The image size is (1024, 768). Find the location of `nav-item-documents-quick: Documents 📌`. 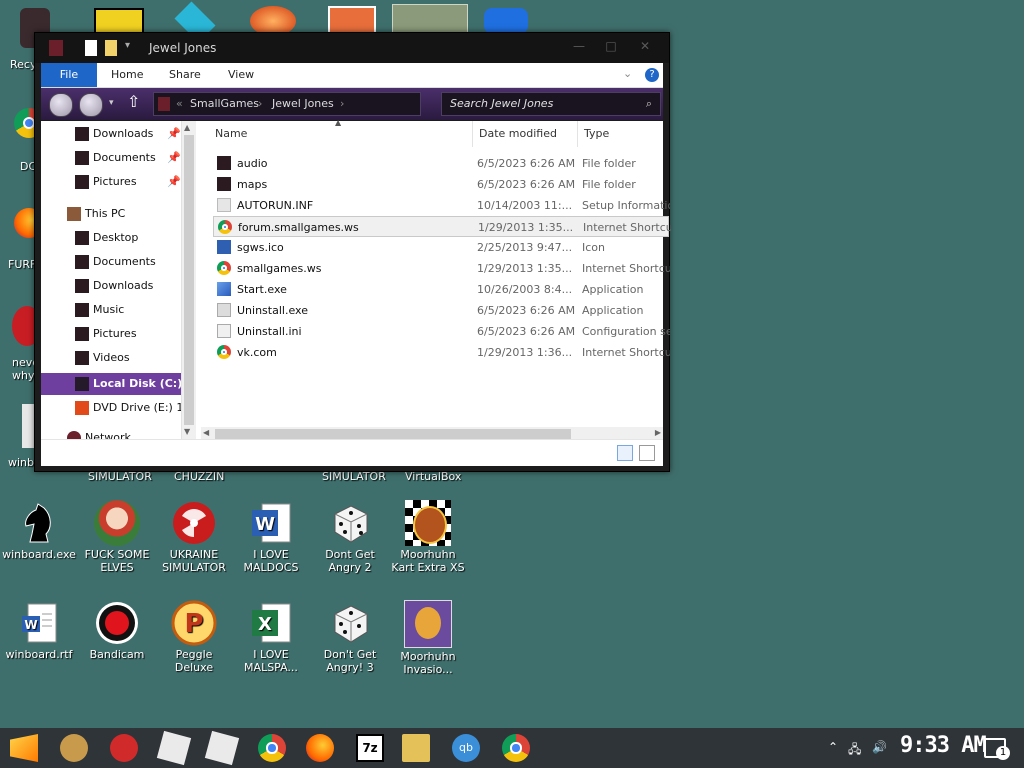

nav-item-documents-quick: Documents 📌 is located at coordinates (111, 158).